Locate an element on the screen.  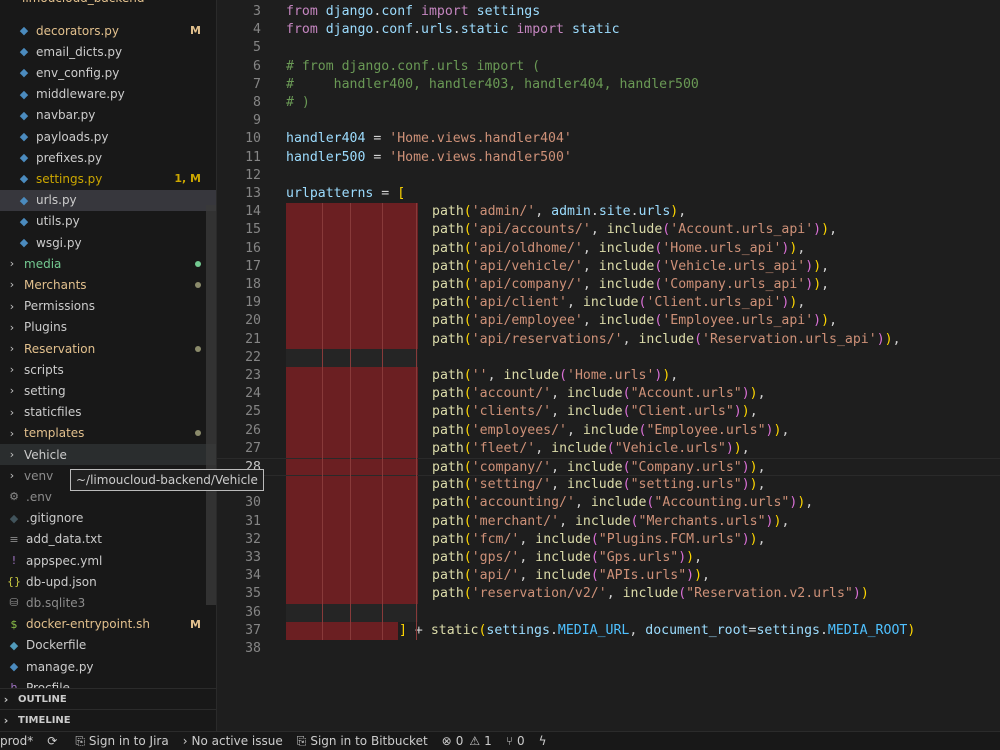
line-number: 18 is located at coordinates (253, 284).